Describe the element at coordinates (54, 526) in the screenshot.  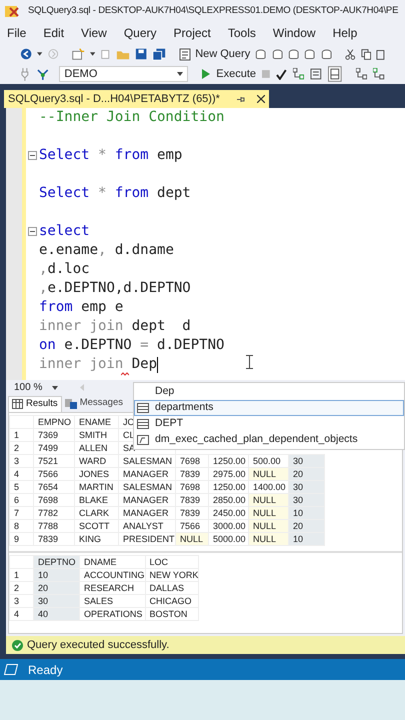
I see `table-cell: 7788` at that location.